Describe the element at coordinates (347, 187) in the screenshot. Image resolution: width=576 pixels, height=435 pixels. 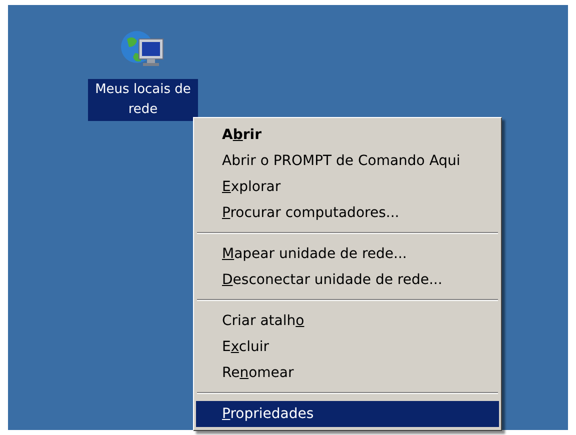
I see `menu-item: Explorar` at that location.